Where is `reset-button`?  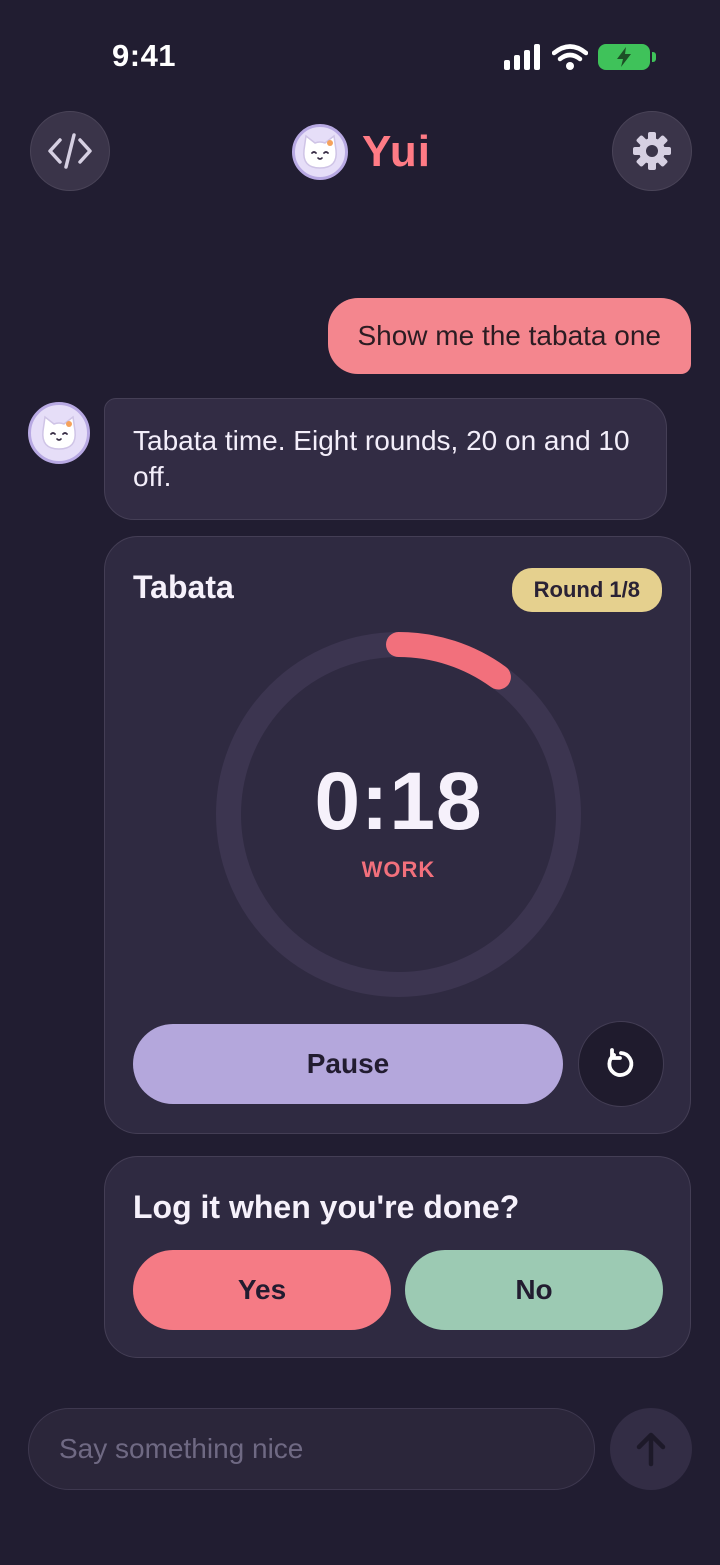
reset-button is located at coordinates (621, 1064).